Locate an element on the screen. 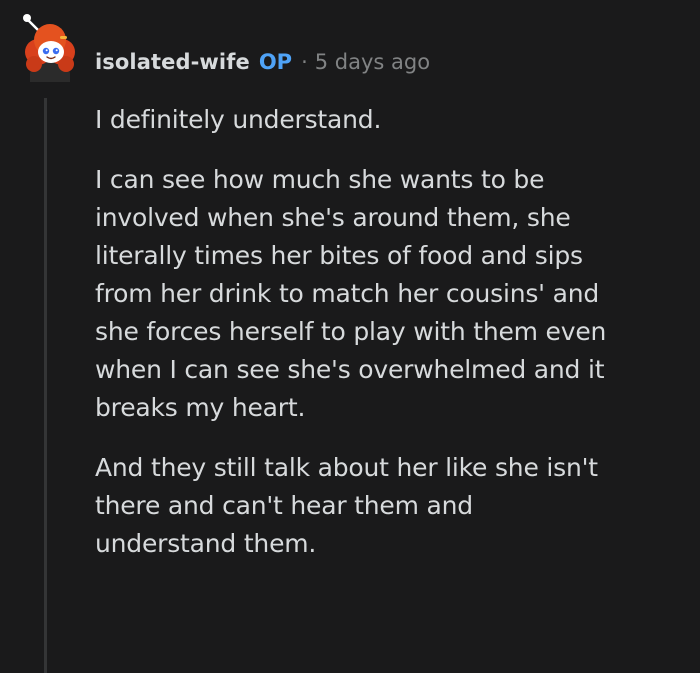  thread-collapse-line is located at coordinates (45, 385).